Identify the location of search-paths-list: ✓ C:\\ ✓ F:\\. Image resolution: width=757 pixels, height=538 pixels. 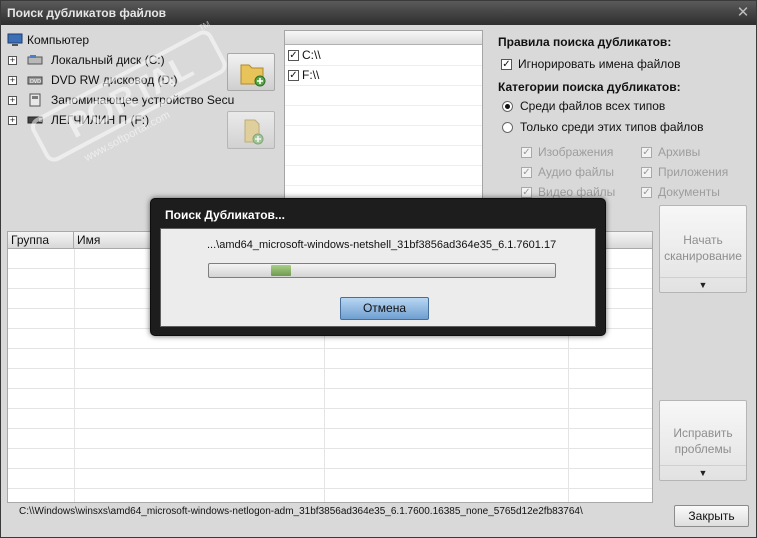
(383, 115).